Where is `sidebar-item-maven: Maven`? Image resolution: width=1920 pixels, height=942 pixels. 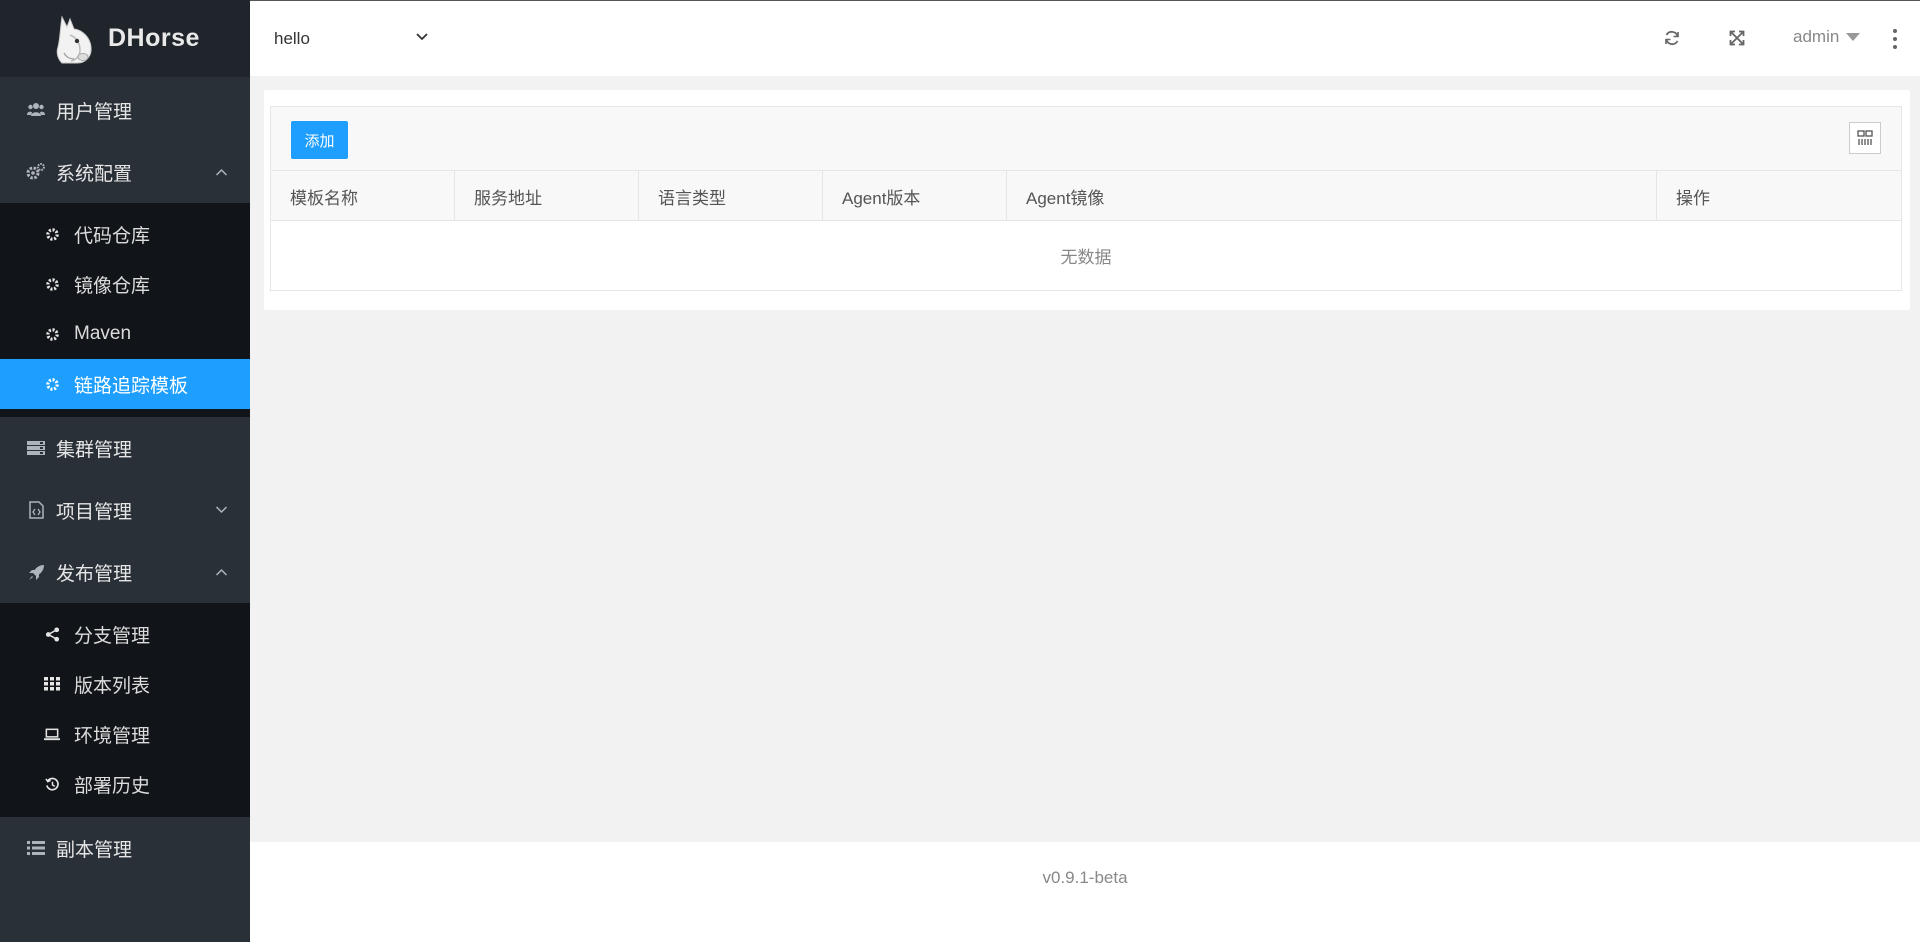
sidebar-item-maven: Maven is located at coordinates (125, 334).